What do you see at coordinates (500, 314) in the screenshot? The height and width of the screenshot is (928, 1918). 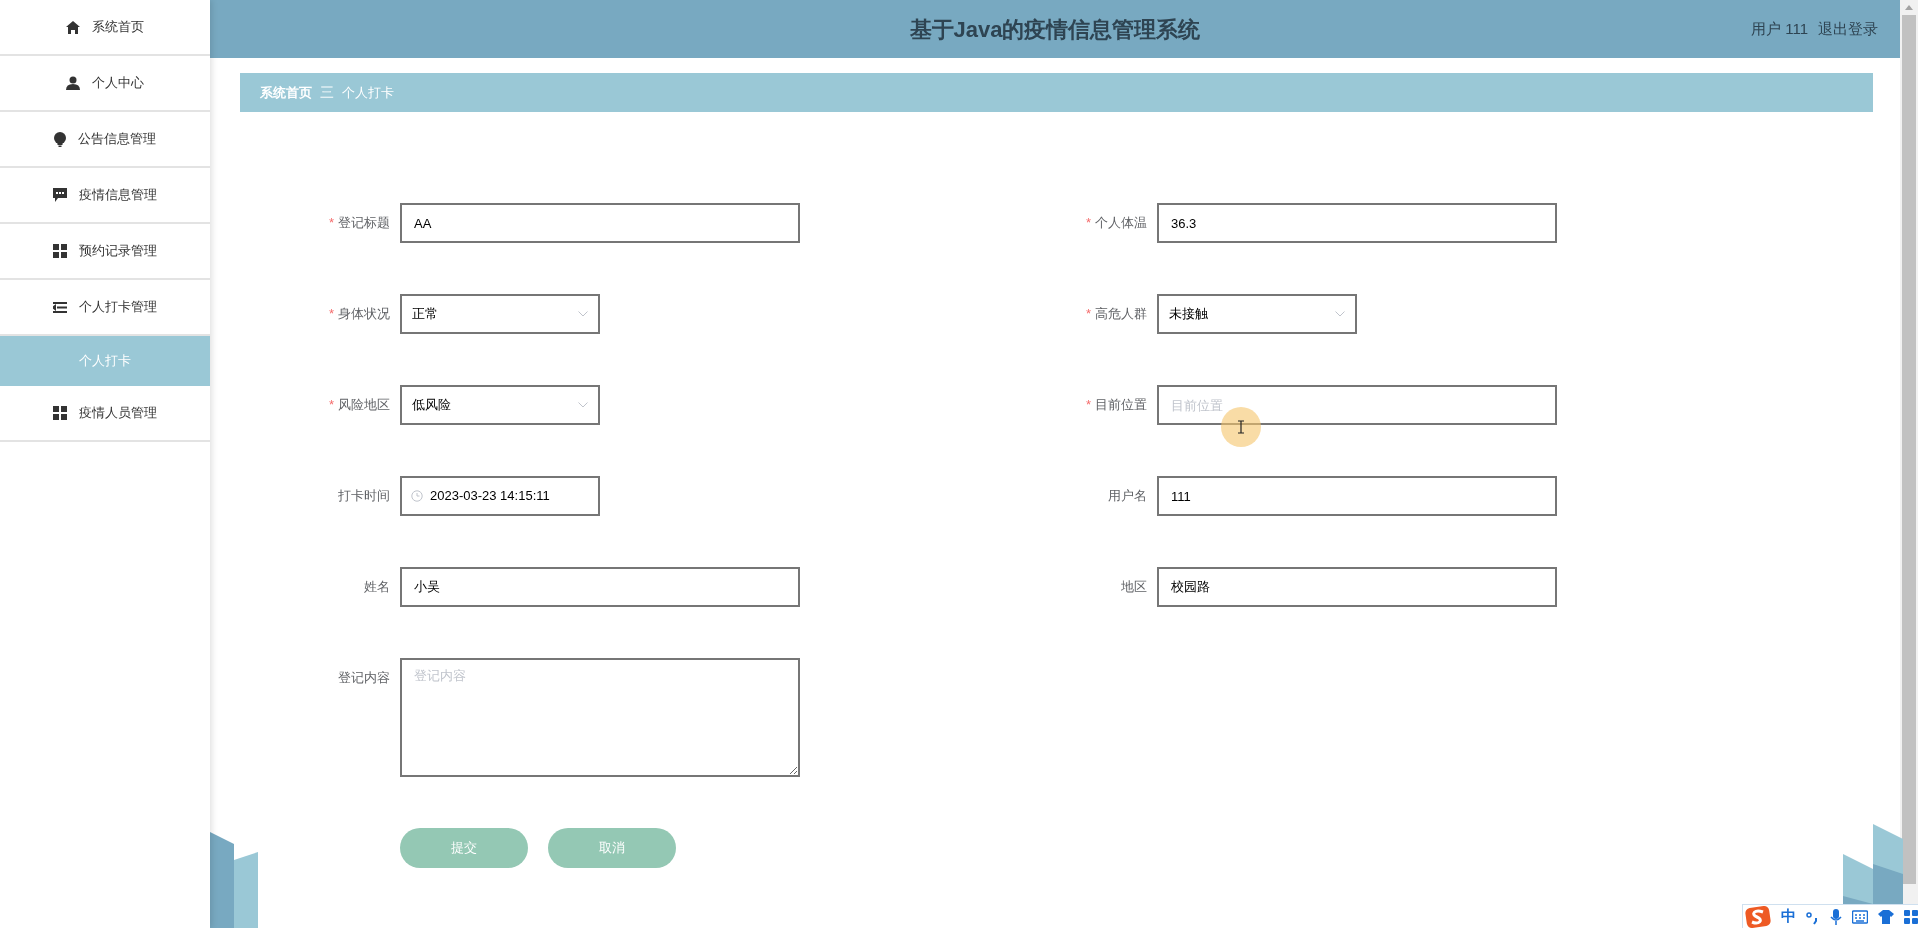 I see `select-field: 正常` at bounding box center [500, 314].